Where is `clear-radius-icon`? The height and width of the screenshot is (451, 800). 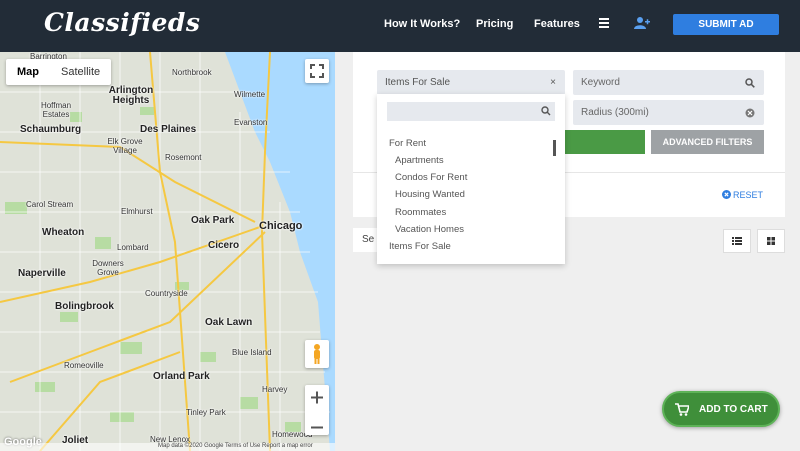 clear-radius-icon is located at coordinates (750, 113).